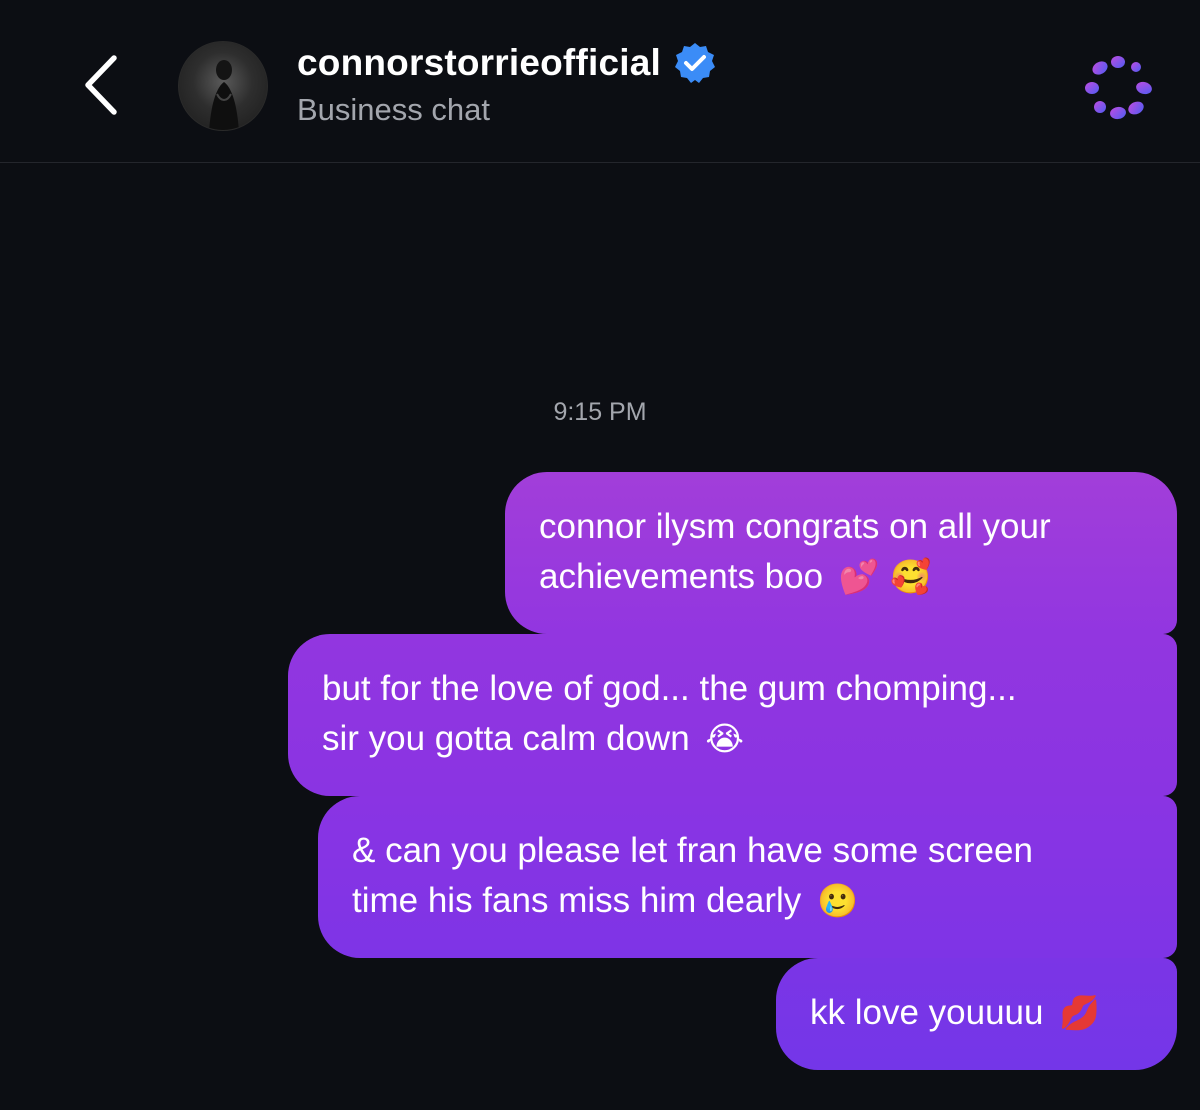  What do you see at coordinates (600, 412) in the screenshot?
I see `message-timestamp: 9:15 PM` at bounding box center [600, 412].